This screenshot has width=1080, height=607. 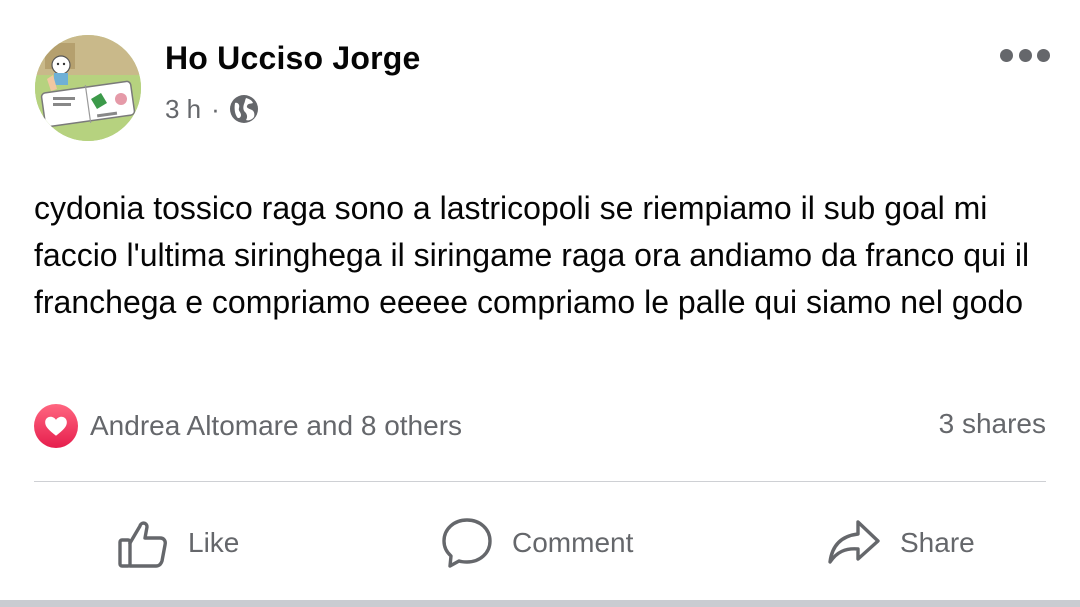 I want to click on post-meta: 3 h ·, so click(x=212, y=109).